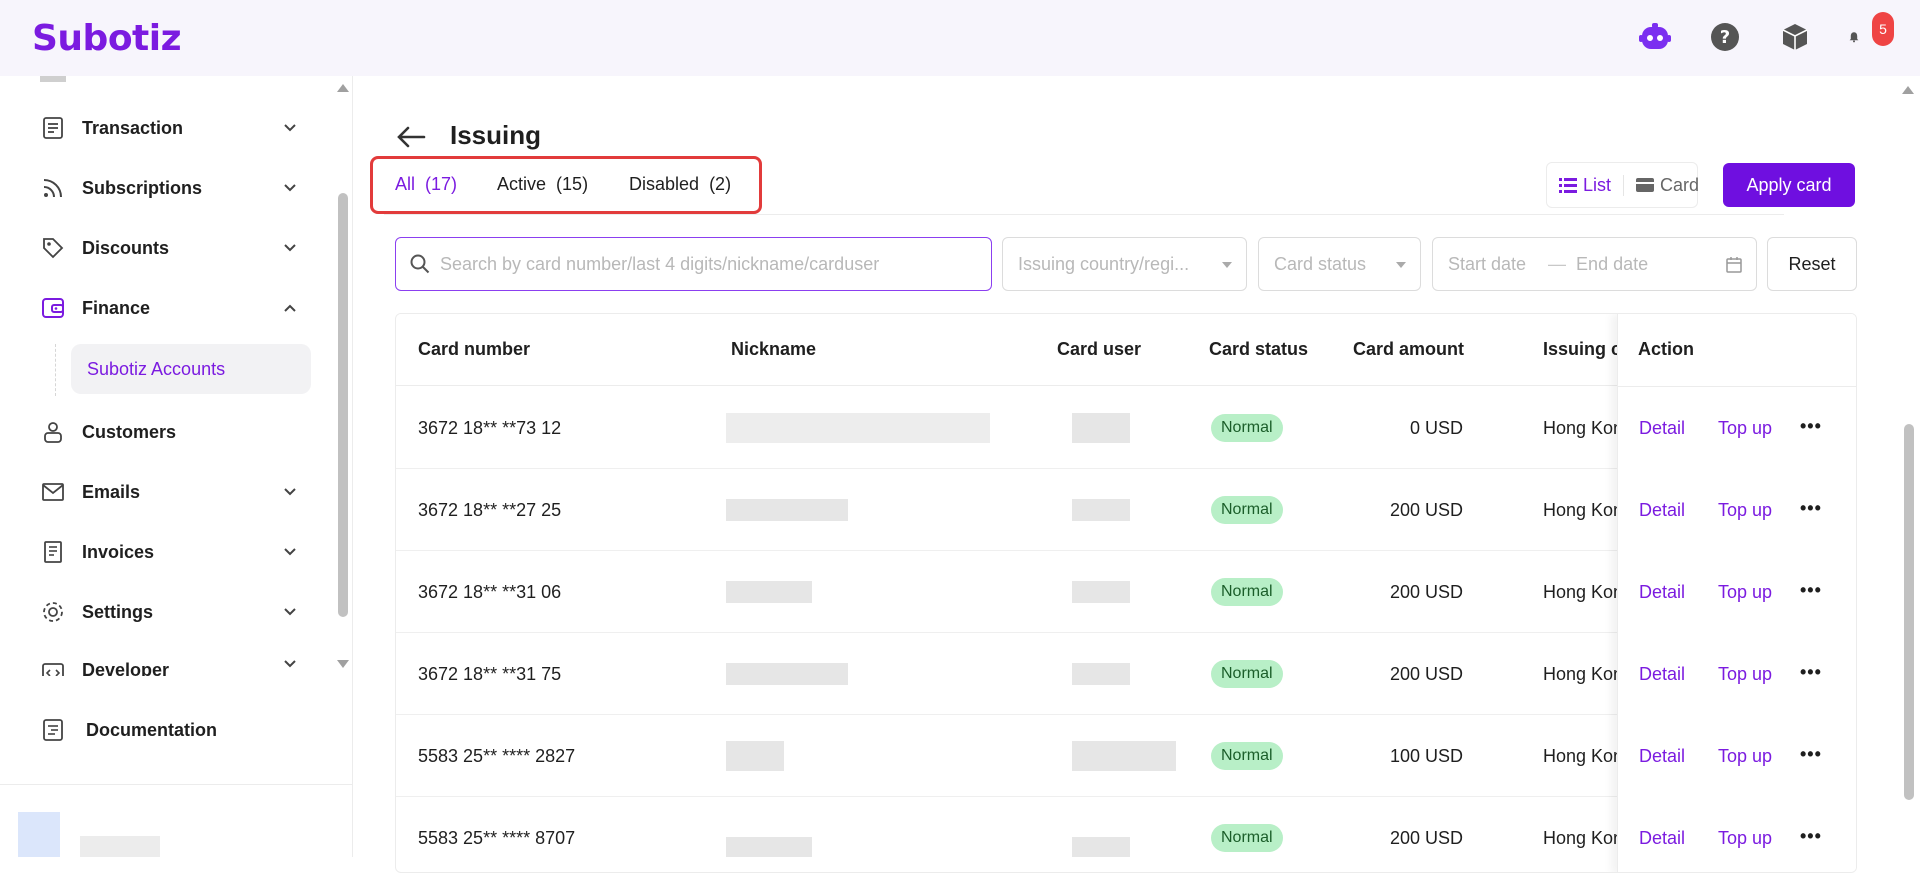  I want to click on header-issuing-country: Issuing c, so click(1582, 349).